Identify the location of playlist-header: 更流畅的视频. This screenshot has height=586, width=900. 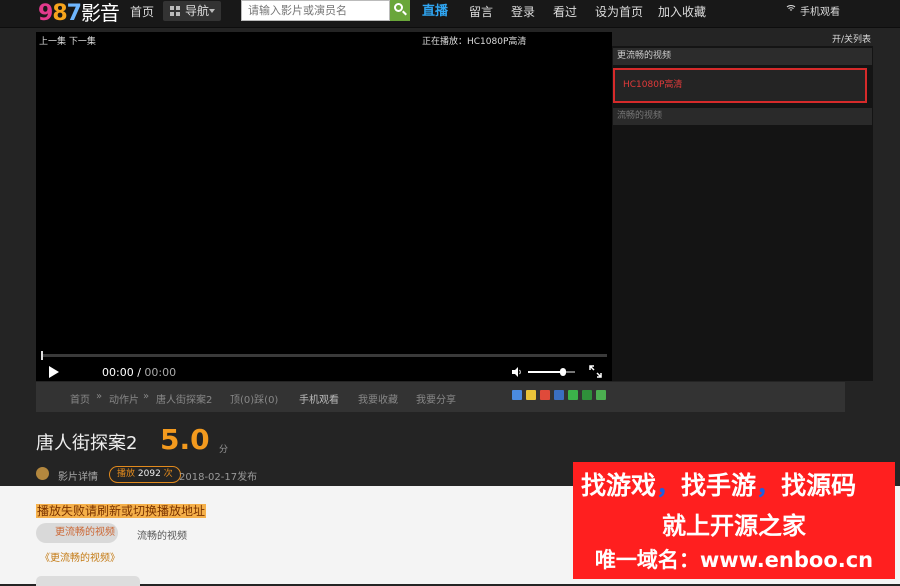
(742, 56).